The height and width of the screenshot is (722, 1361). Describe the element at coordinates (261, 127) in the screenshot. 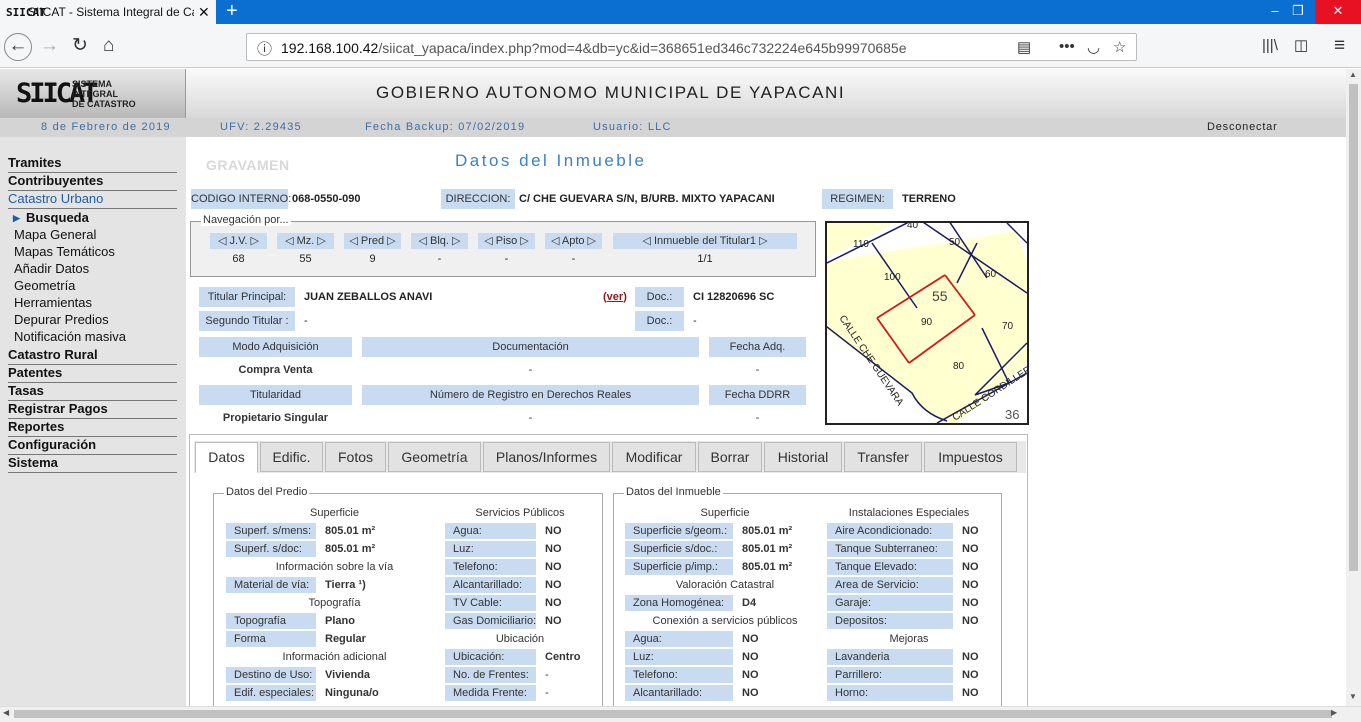

I see `ufv-value: UFV: 2.29435` at that location.